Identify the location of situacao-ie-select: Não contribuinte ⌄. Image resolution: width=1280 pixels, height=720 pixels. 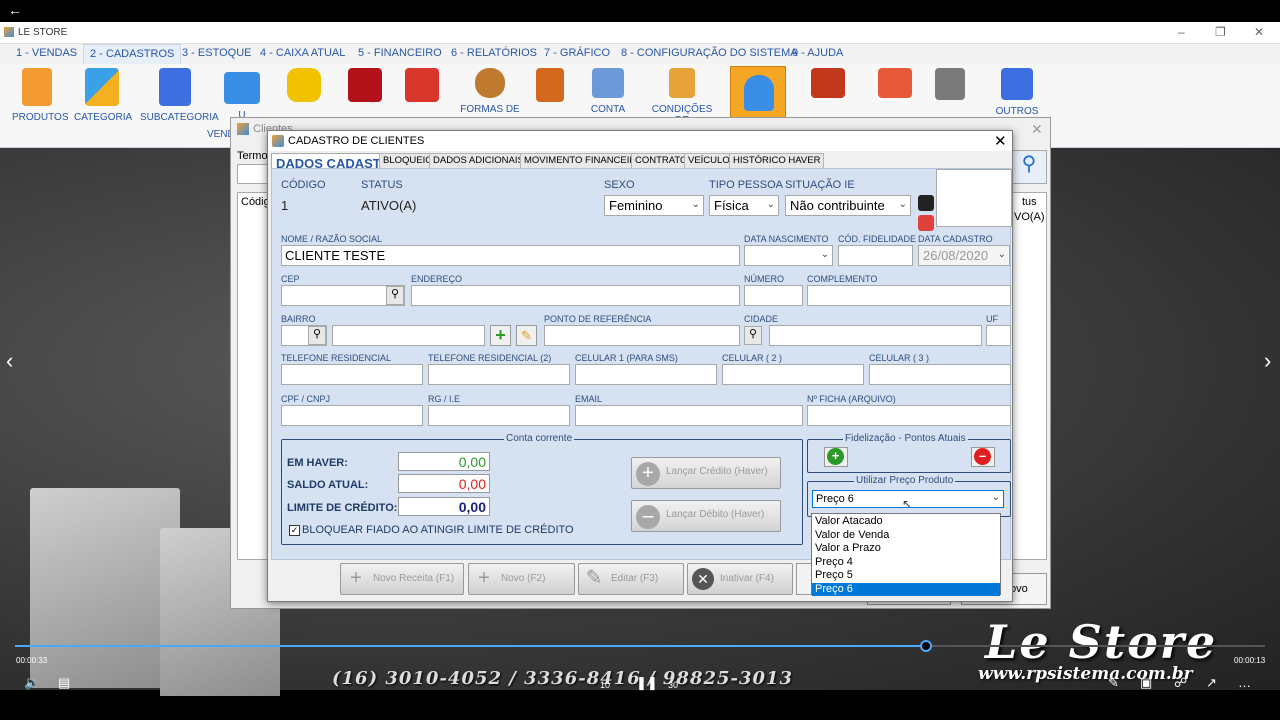
(848, 205).